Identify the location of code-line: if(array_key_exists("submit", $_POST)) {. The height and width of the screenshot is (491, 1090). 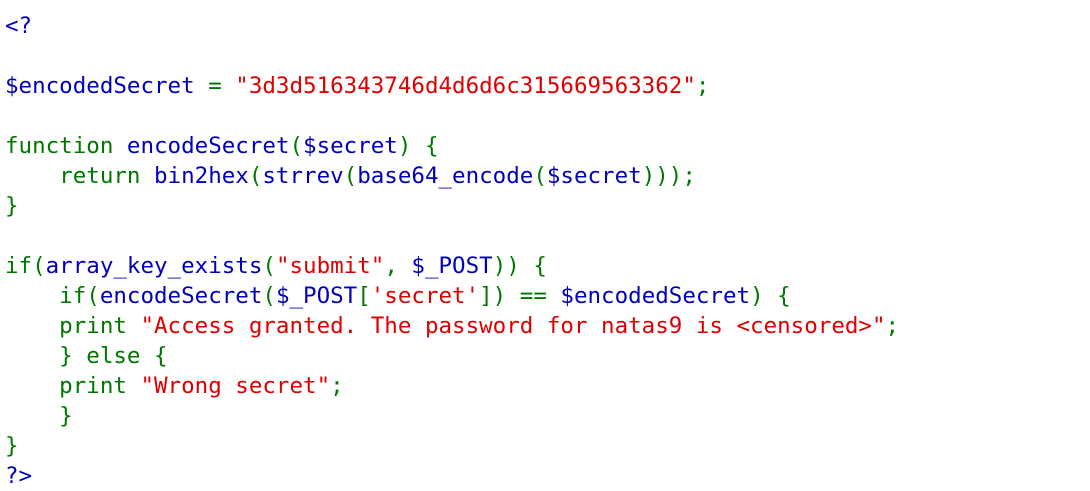
(547, 266).